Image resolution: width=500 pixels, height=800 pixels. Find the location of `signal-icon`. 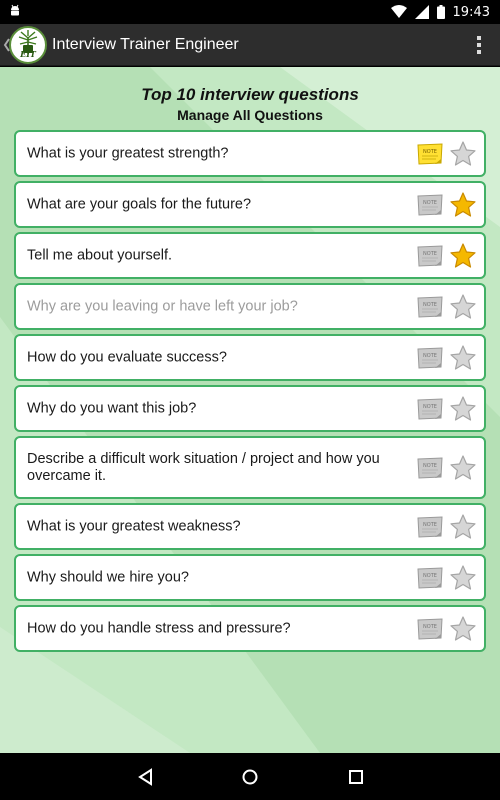

signal-icon is located at coordinates (421, 12).